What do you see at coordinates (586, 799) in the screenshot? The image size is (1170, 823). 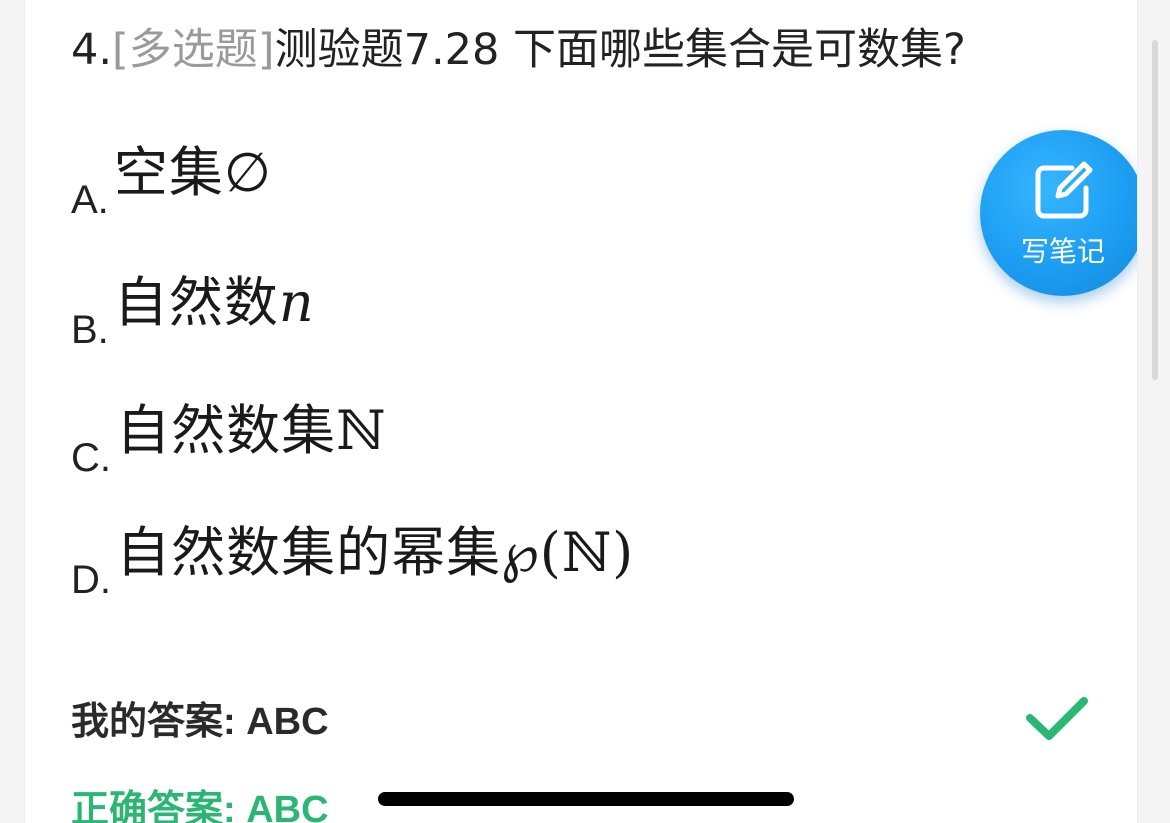 I see `home-indicator` at bounding box center [586, 799].